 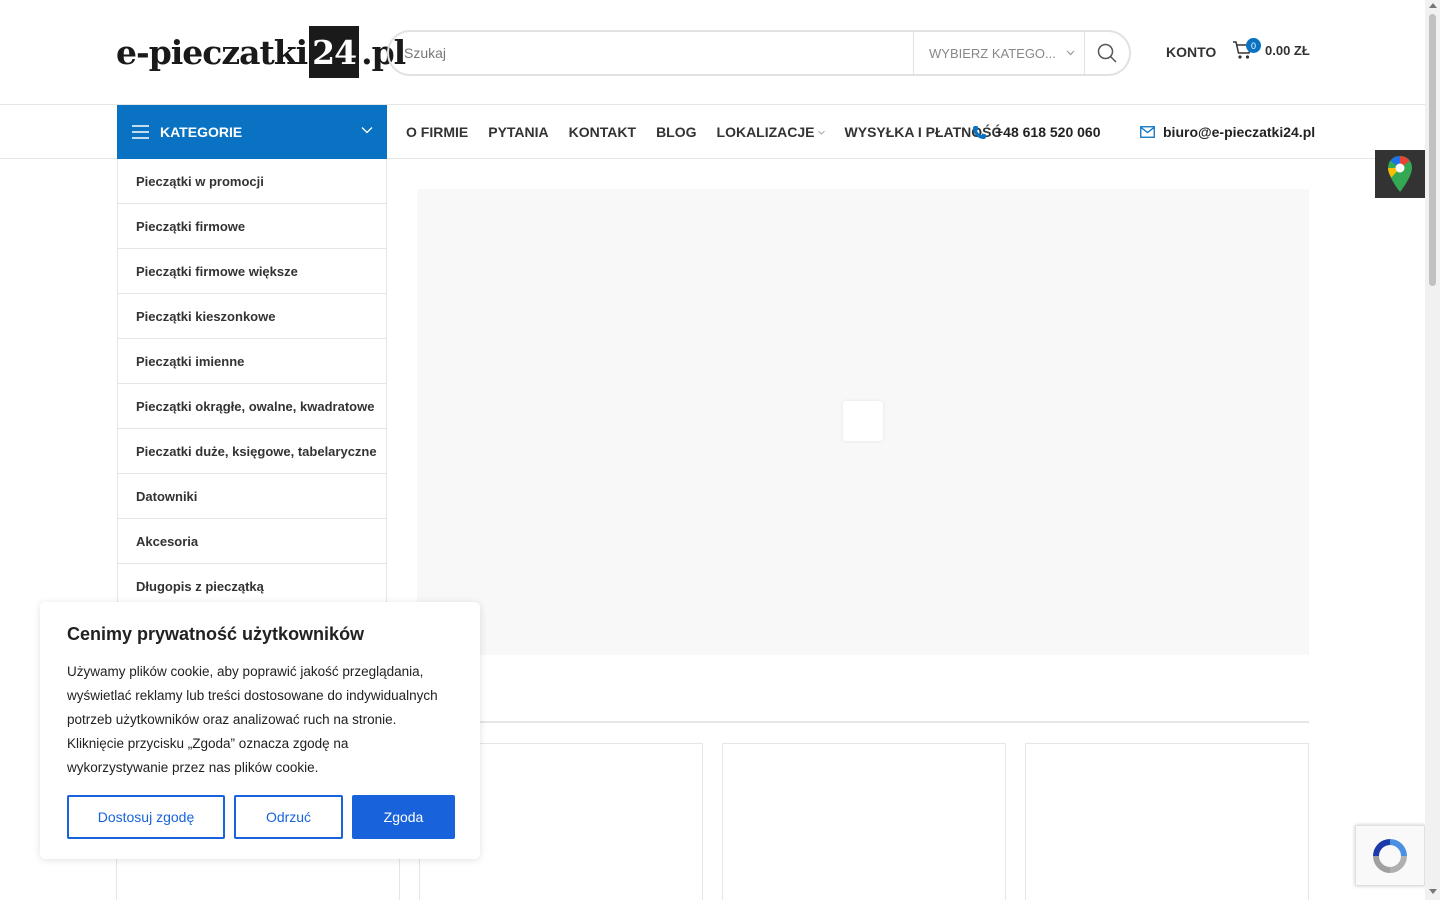 I want to click on search-button, so click(x=1106, y=53).